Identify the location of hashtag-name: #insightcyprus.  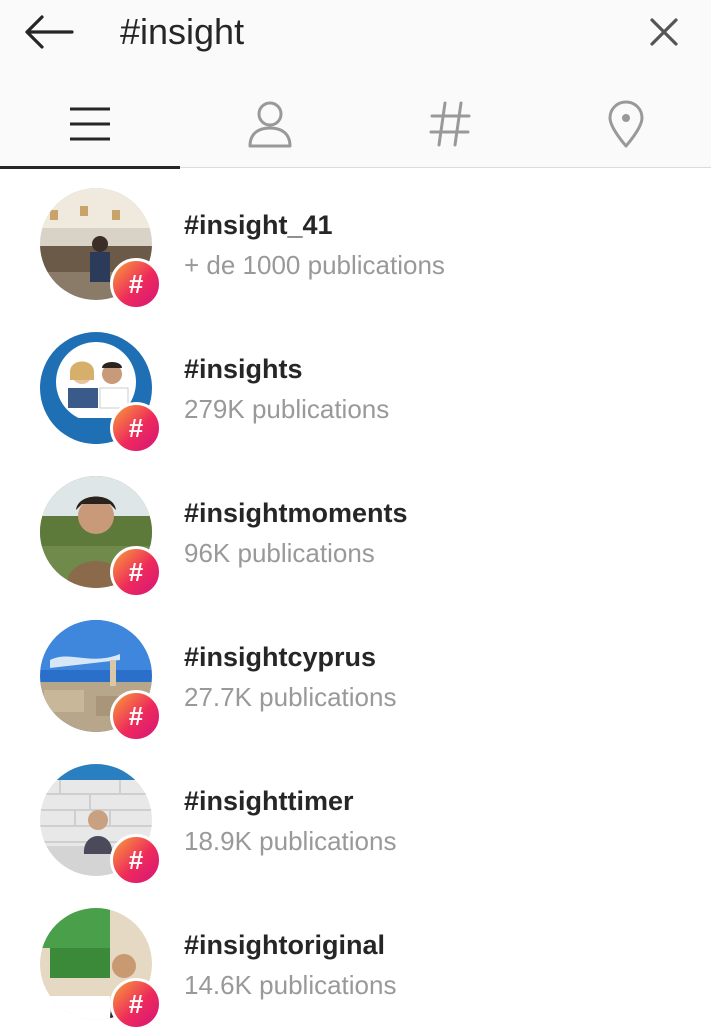
(280, 657).